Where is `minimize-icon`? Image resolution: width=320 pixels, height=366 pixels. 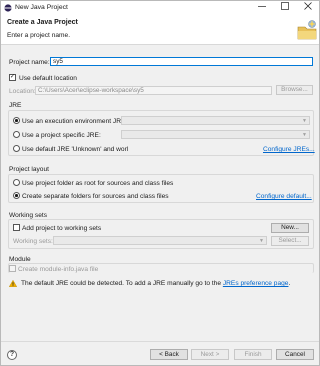 minimize-icon is located at coordinates (262, 6).